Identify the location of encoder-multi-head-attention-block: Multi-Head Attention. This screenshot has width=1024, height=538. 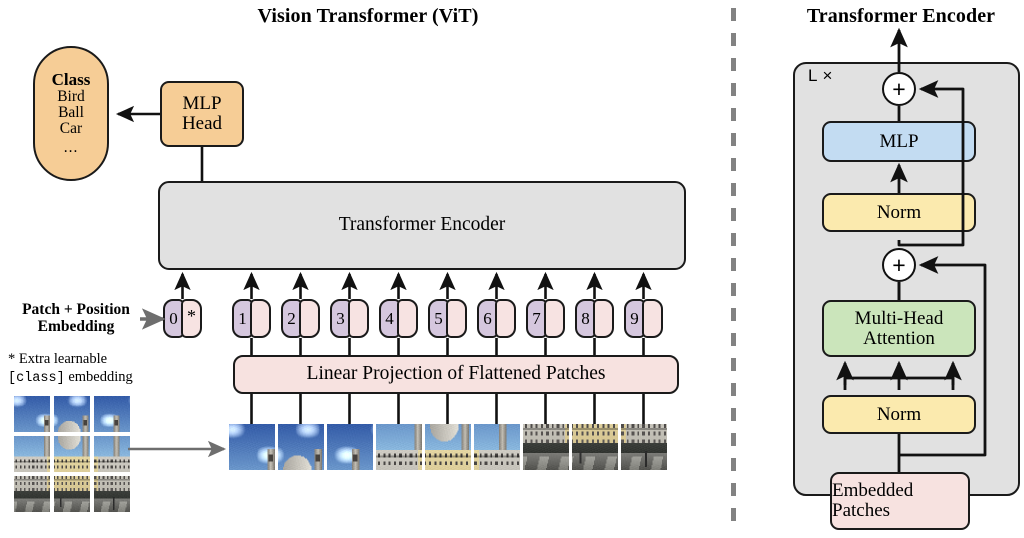
(899, 328).